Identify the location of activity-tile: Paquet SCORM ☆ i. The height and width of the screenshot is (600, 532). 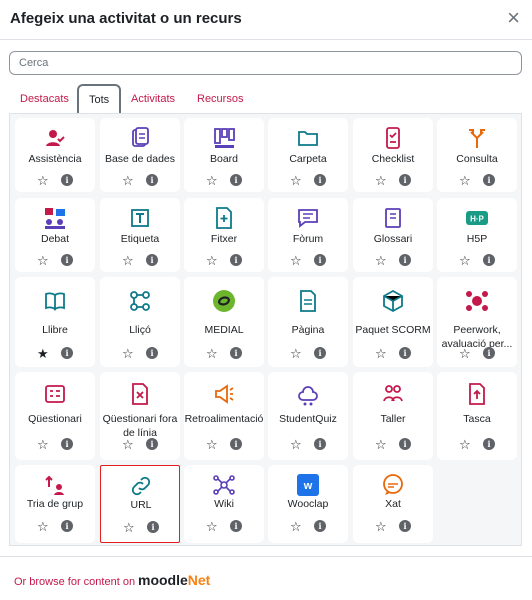
(393, 322).